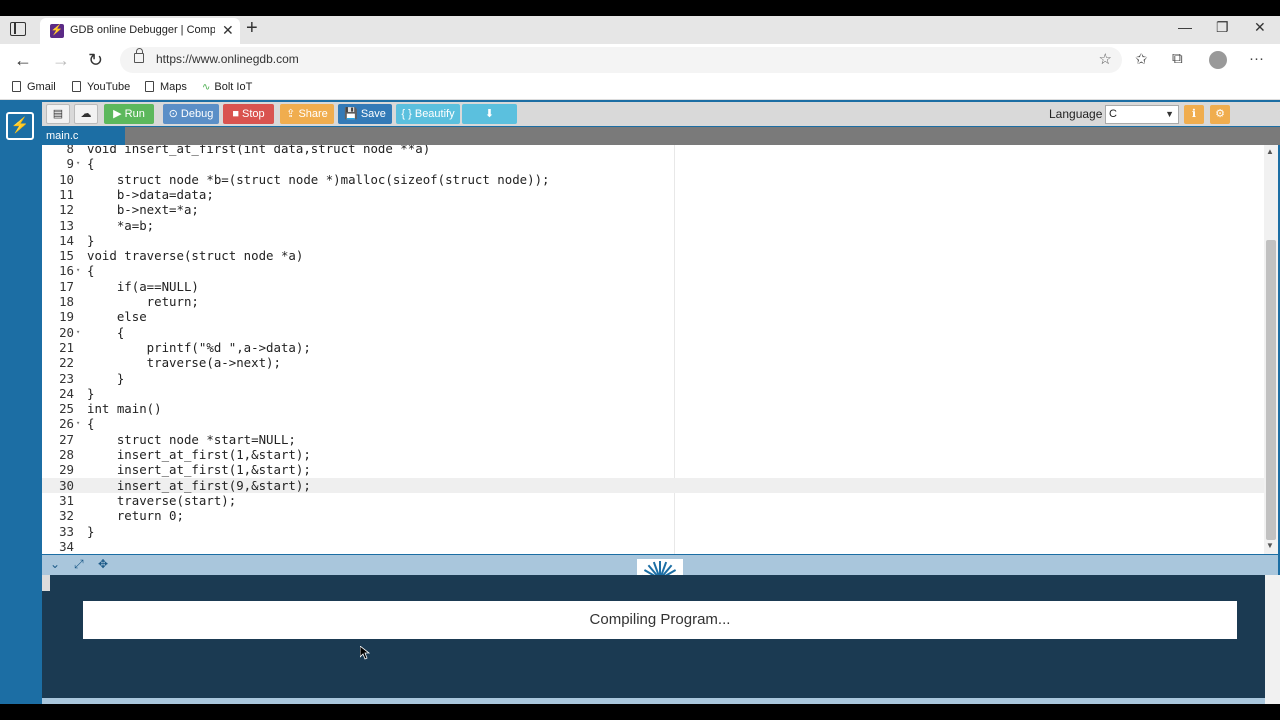  Describe the element at coordinates (653, 255) in the screenshot. I see `code-line: 15 void traverse(struct node *a)` at that location.